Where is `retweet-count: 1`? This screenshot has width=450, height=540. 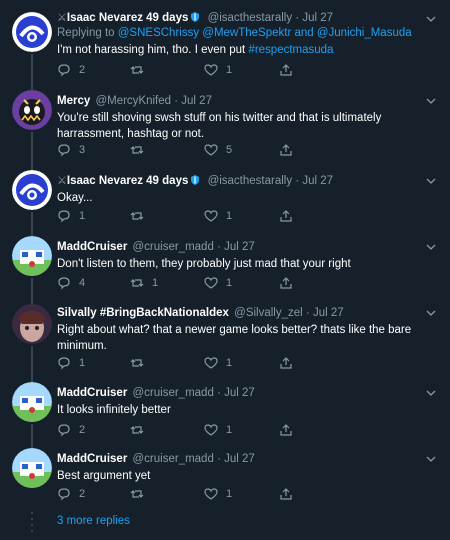
retweet-count: 1 is located at coordinates (155, 283).